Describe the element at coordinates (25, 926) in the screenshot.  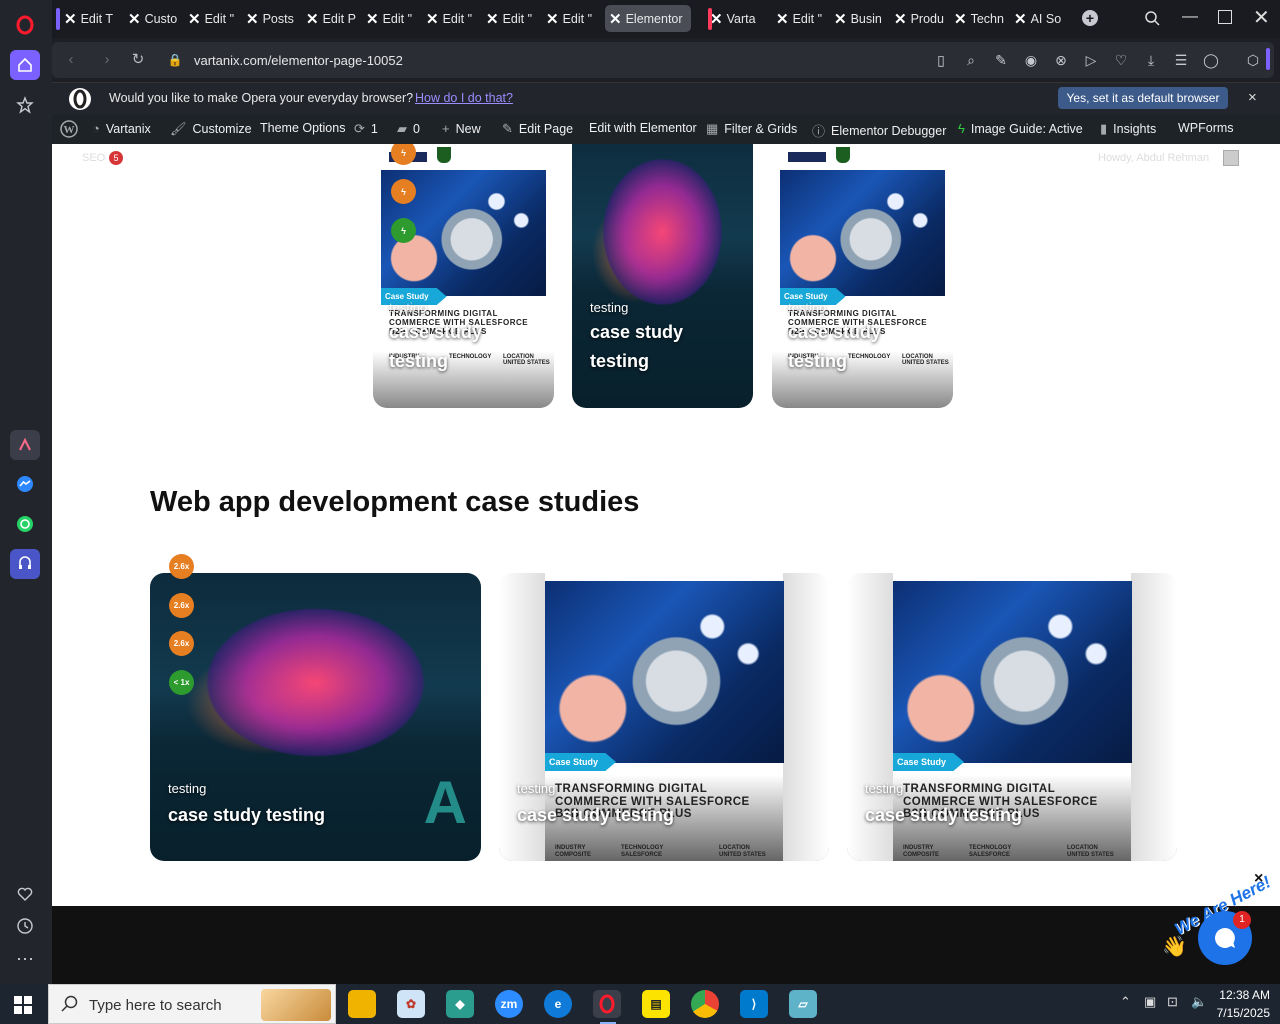
I see `history-icon` at that location.